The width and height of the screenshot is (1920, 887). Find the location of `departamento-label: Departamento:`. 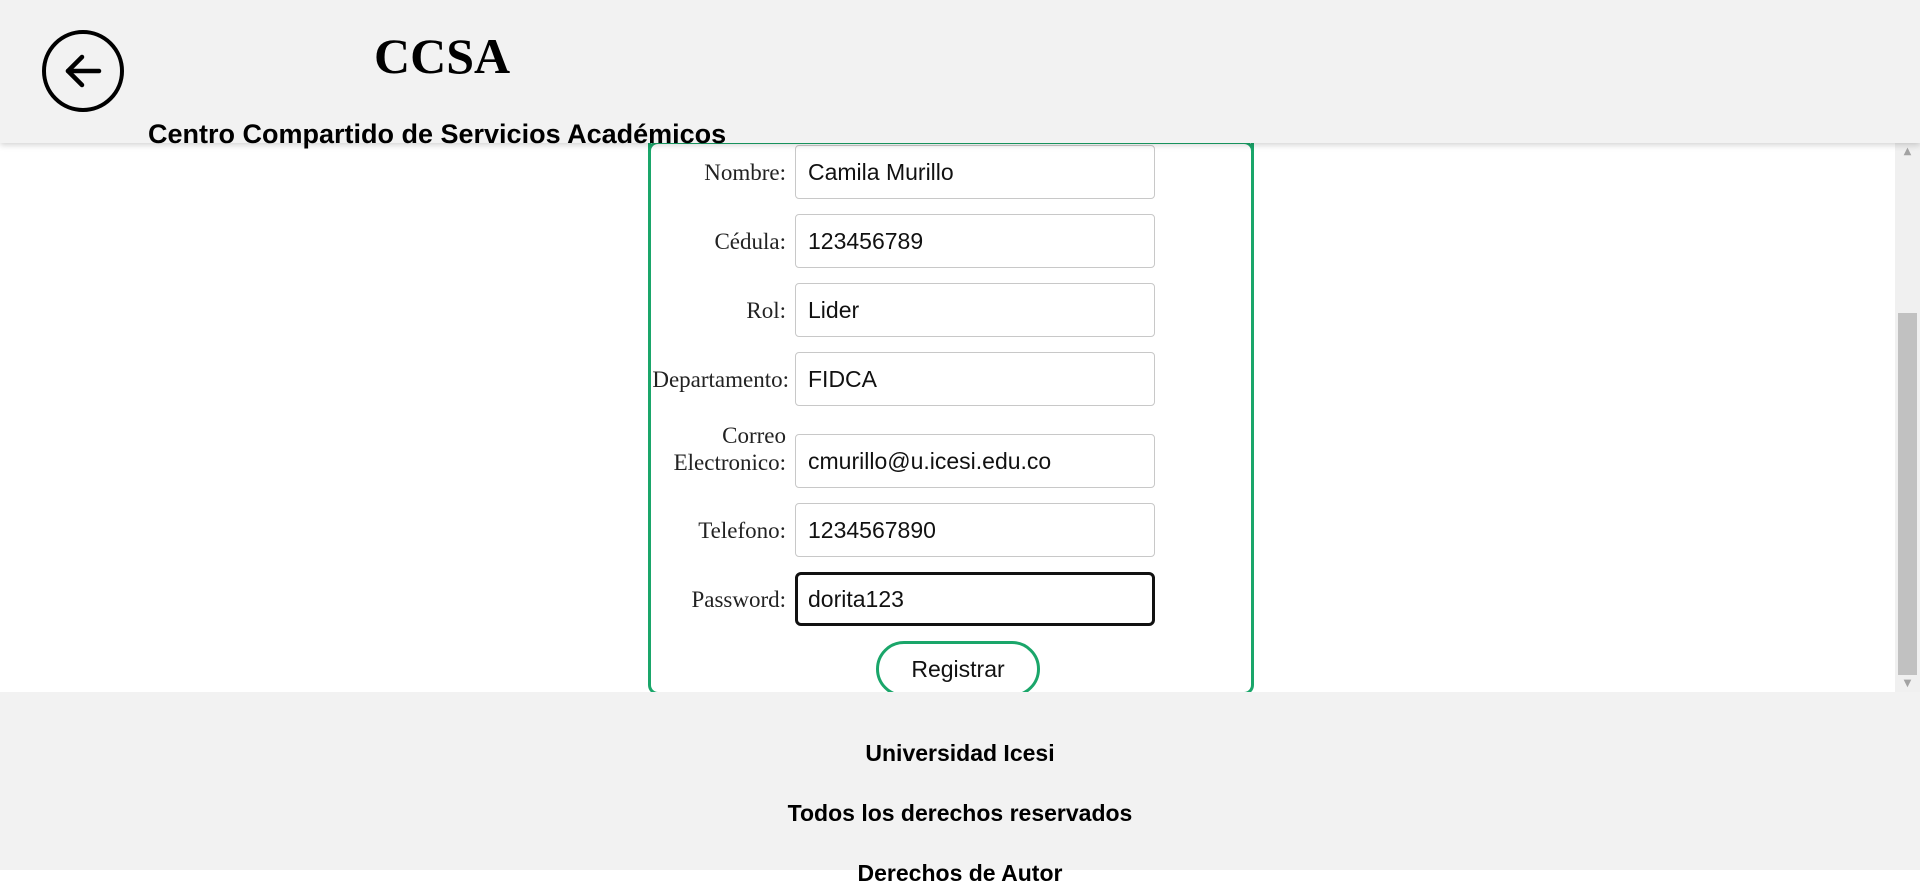

departamento-label: Departamento: is located at coordinates (720, 379).